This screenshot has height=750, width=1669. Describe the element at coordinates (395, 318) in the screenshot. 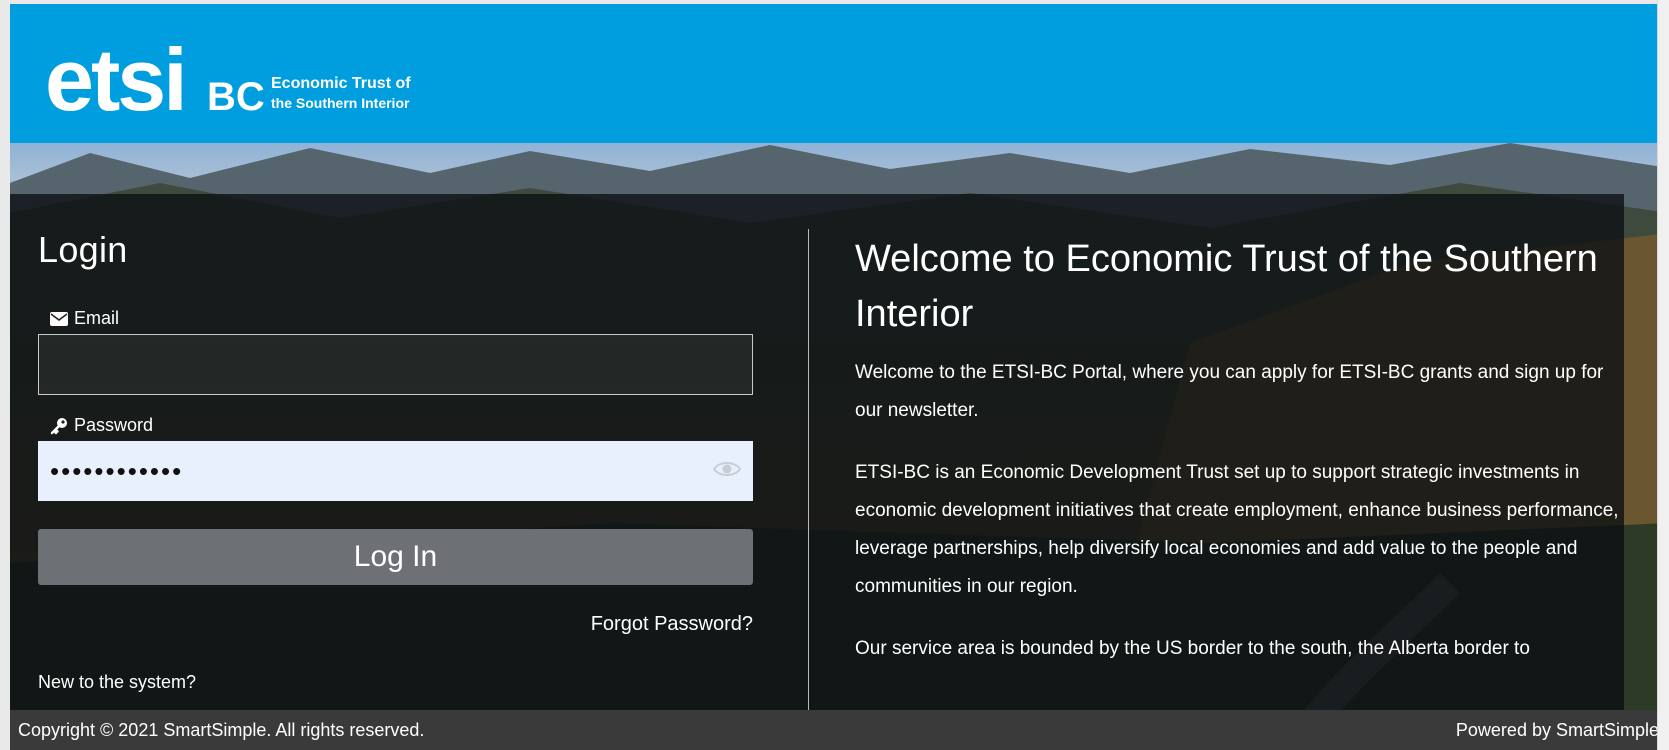

I see `email-label: Email` at that location.